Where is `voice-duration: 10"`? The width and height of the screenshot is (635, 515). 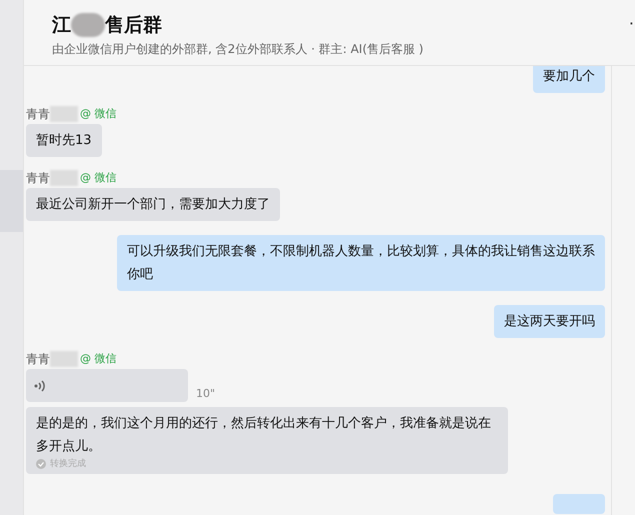 voice-duration: 10" is located at coordinates (206, 394).